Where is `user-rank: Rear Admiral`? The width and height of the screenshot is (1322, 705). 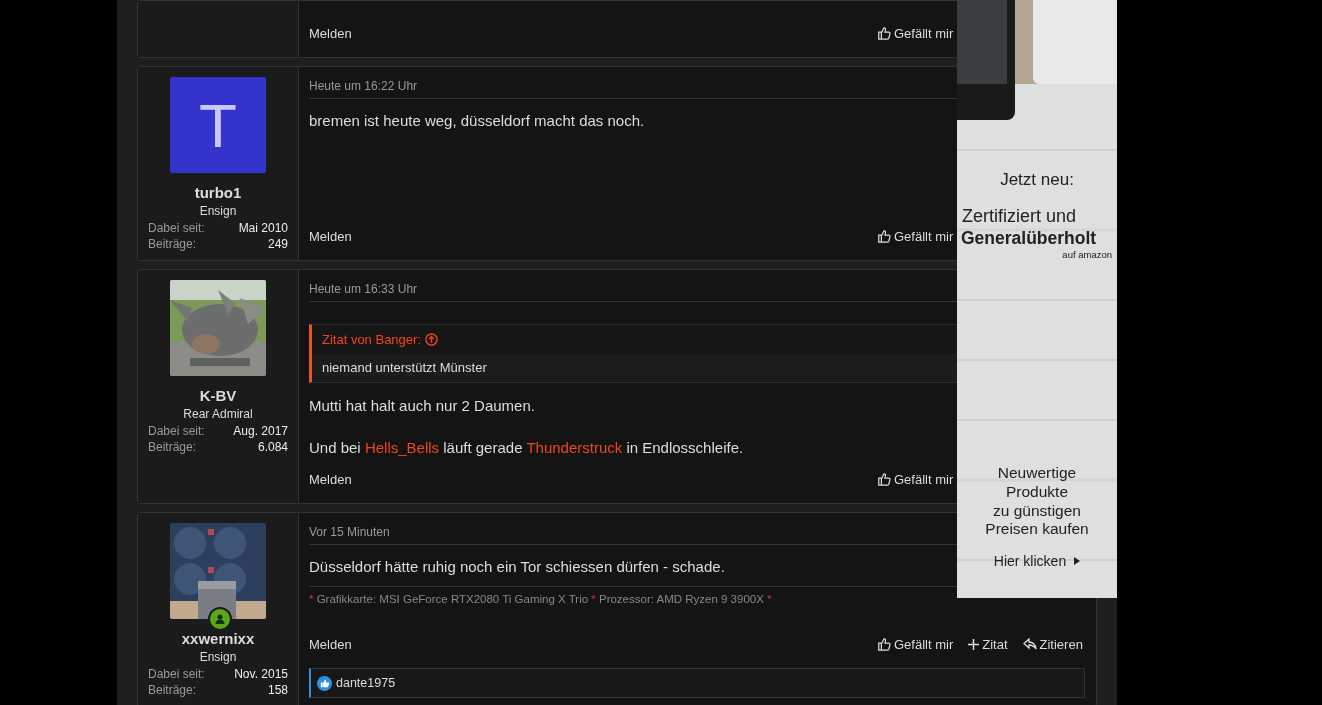 user-rank: Rear Admiral is located at coordinates (218, 414).